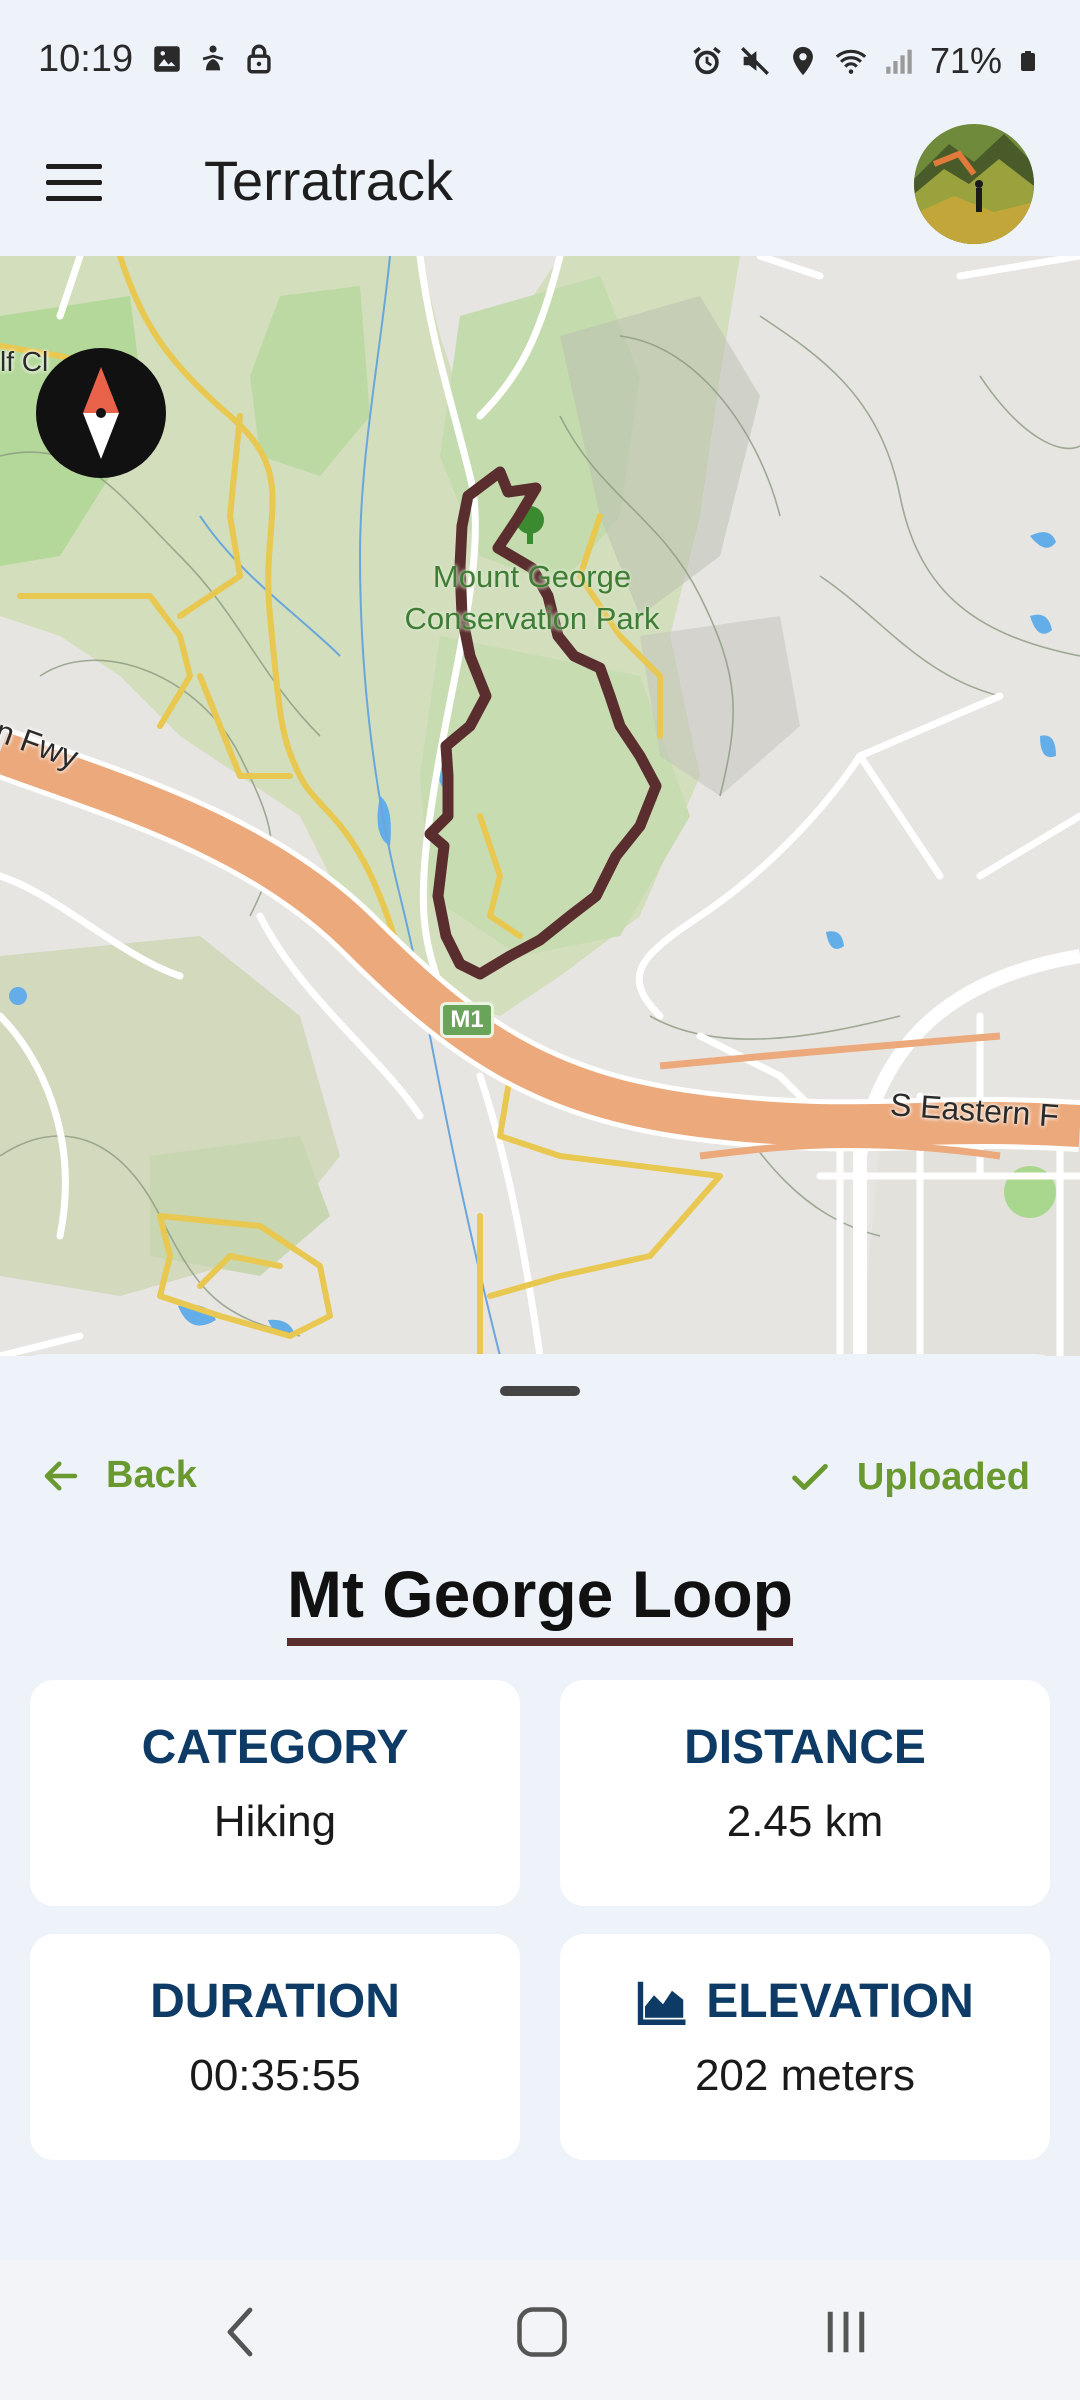 The width and height of the screenshot is (1080, 2400). I want to click on hamburger-menu-icon, so click(78, 182).